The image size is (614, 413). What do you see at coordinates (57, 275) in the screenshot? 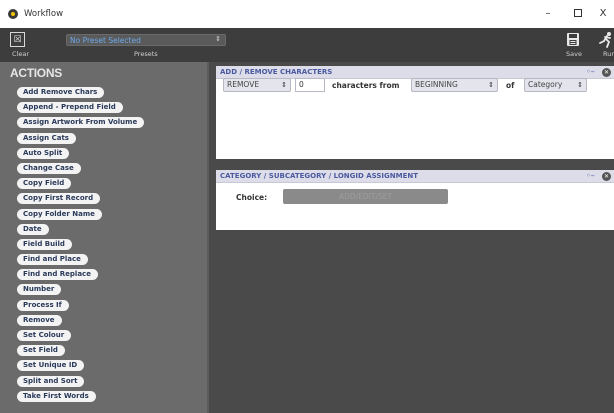
I see `action-item-find-and-replace: Find and Replace` at bounding box center [57, 275].